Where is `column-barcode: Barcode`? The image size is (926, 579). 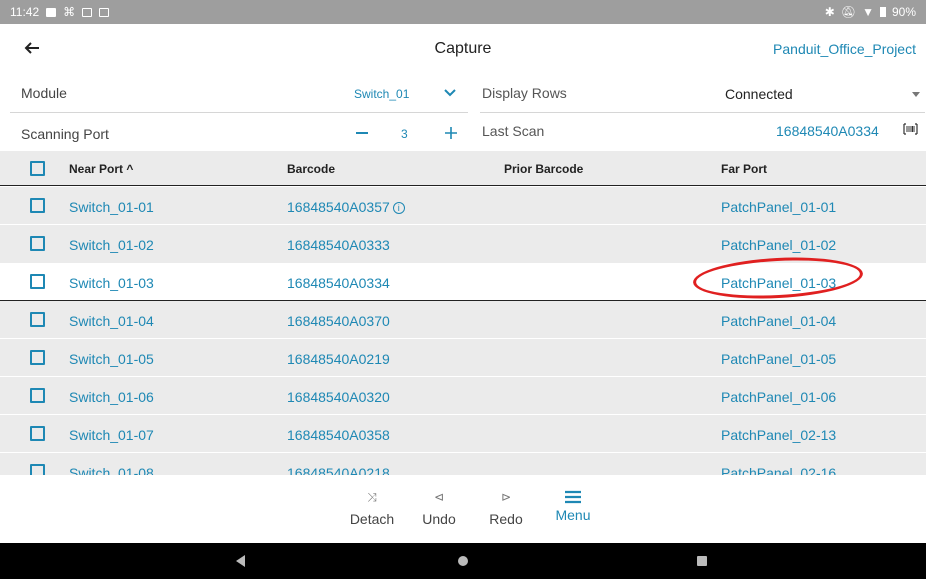 column-barcode: Barcode is located at coordinates (311, 169).